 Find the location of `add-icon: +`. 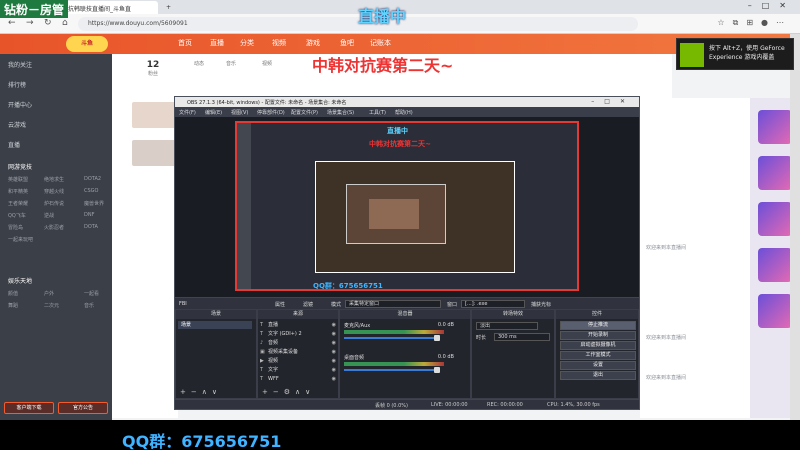

add-icon: + is located at coordinates (267, 392).